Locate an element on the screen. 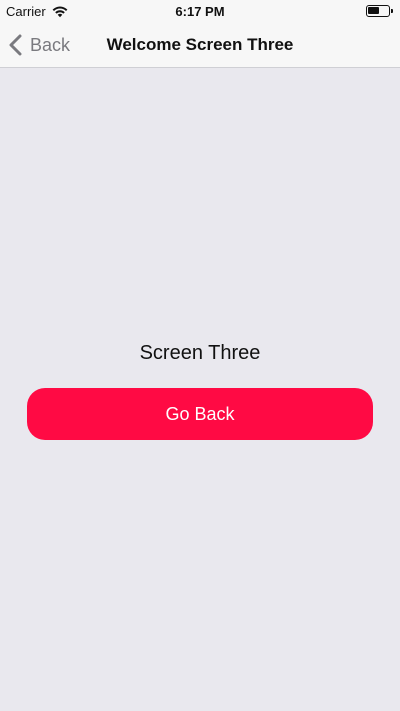 This screenshot has width=400, height=711. screen-label: Screen Three is located at coordinates (200, 353).